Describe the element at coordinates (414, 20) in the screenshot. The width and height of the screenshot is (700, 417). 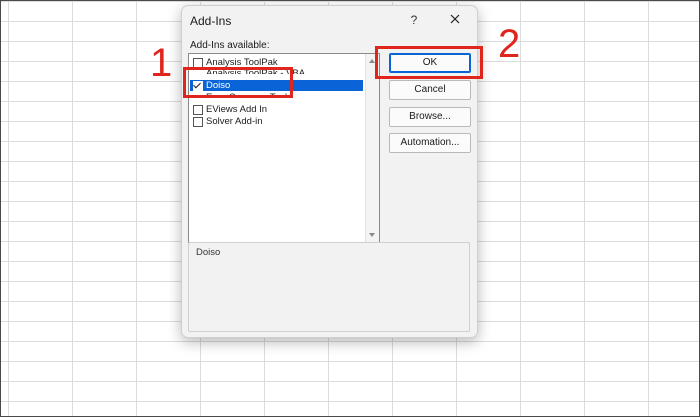
I see `help-button: ?` at that location.